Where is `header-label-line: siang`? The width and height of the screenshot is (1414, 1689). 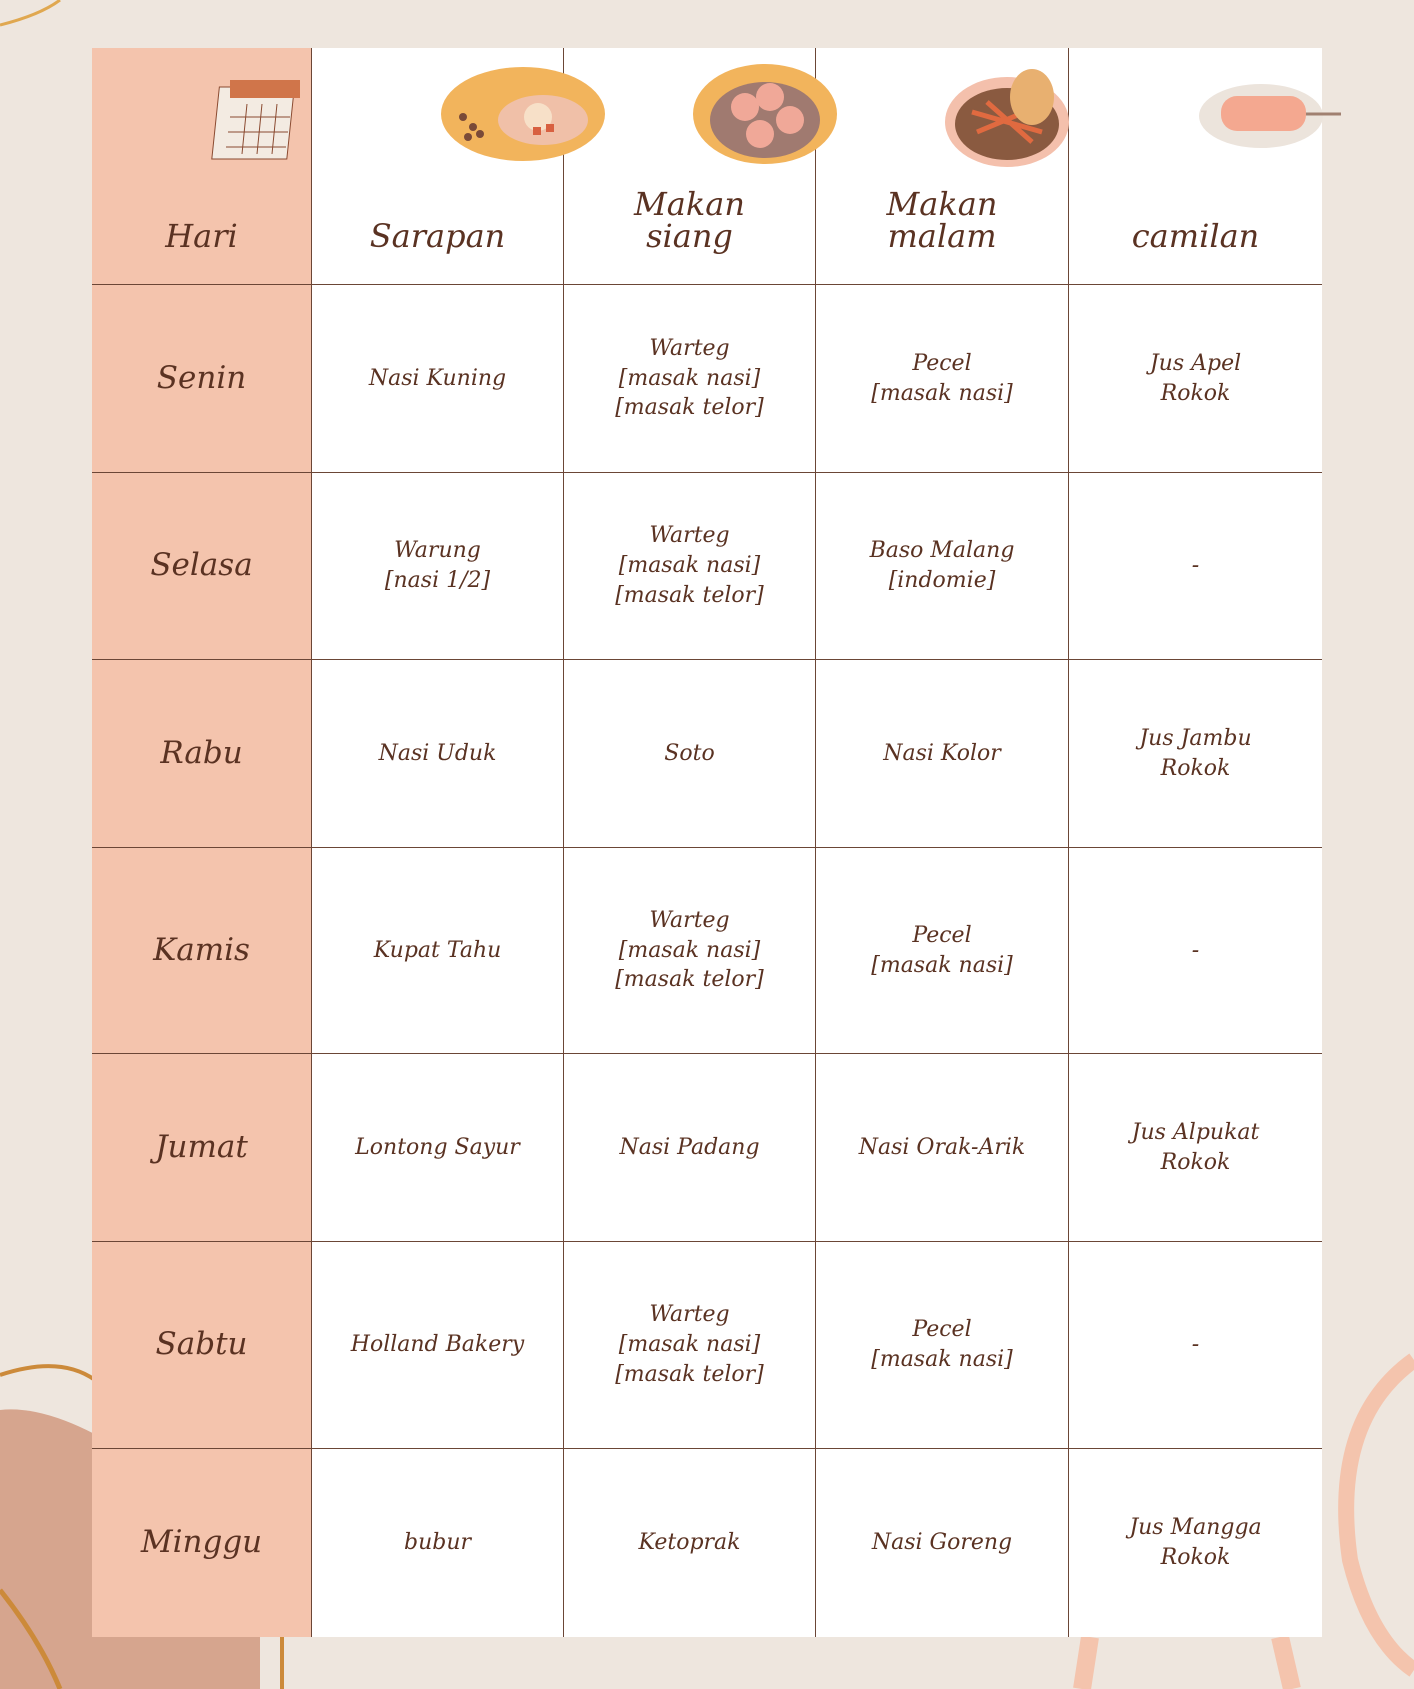 header-label-line: siang is located at coordinates (689, 236).